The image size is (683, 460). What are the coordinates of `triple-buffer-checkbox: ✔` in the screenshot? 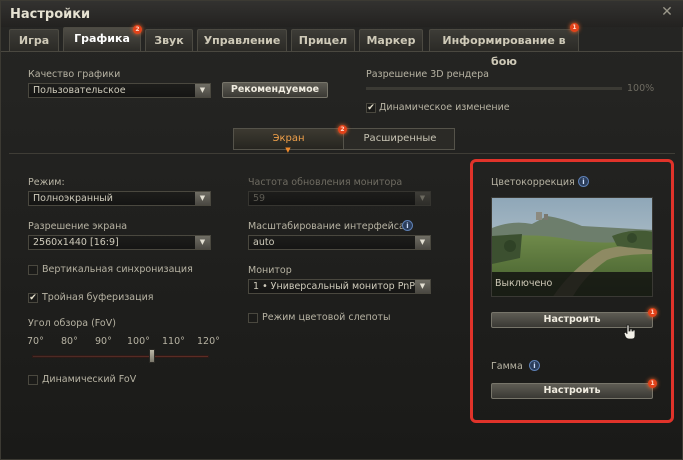 It's located at (33, 298).